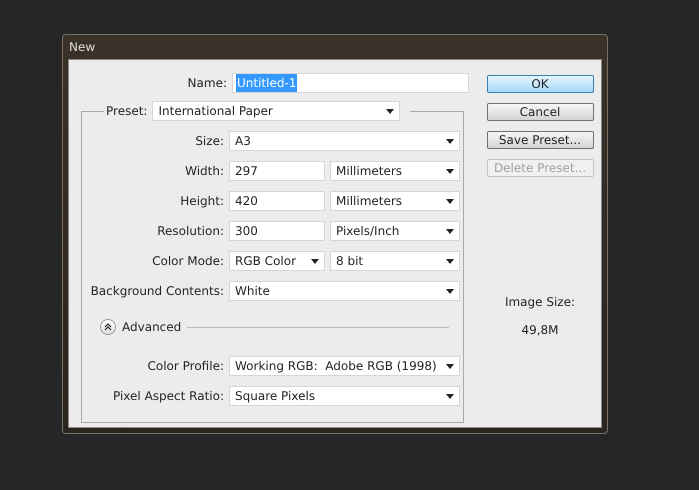 The height and width of the screenshot is (490, 699). Describe the element at coordinates (190, 231) in the screenshot. I see `field-label: Resolution:` at that location.